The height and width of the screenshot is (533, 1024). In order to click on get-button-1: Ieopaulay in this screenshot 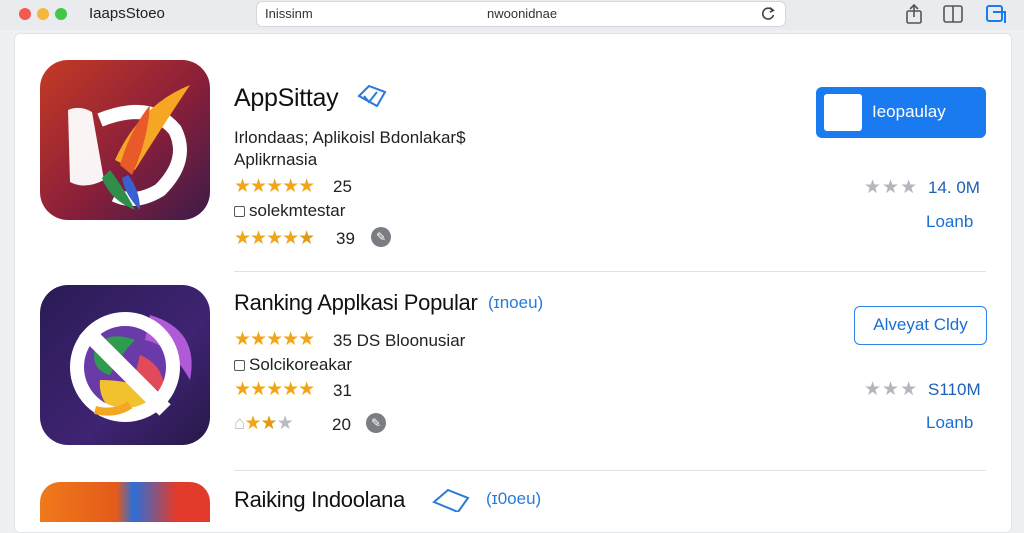, I will do `click(901, 112)`.